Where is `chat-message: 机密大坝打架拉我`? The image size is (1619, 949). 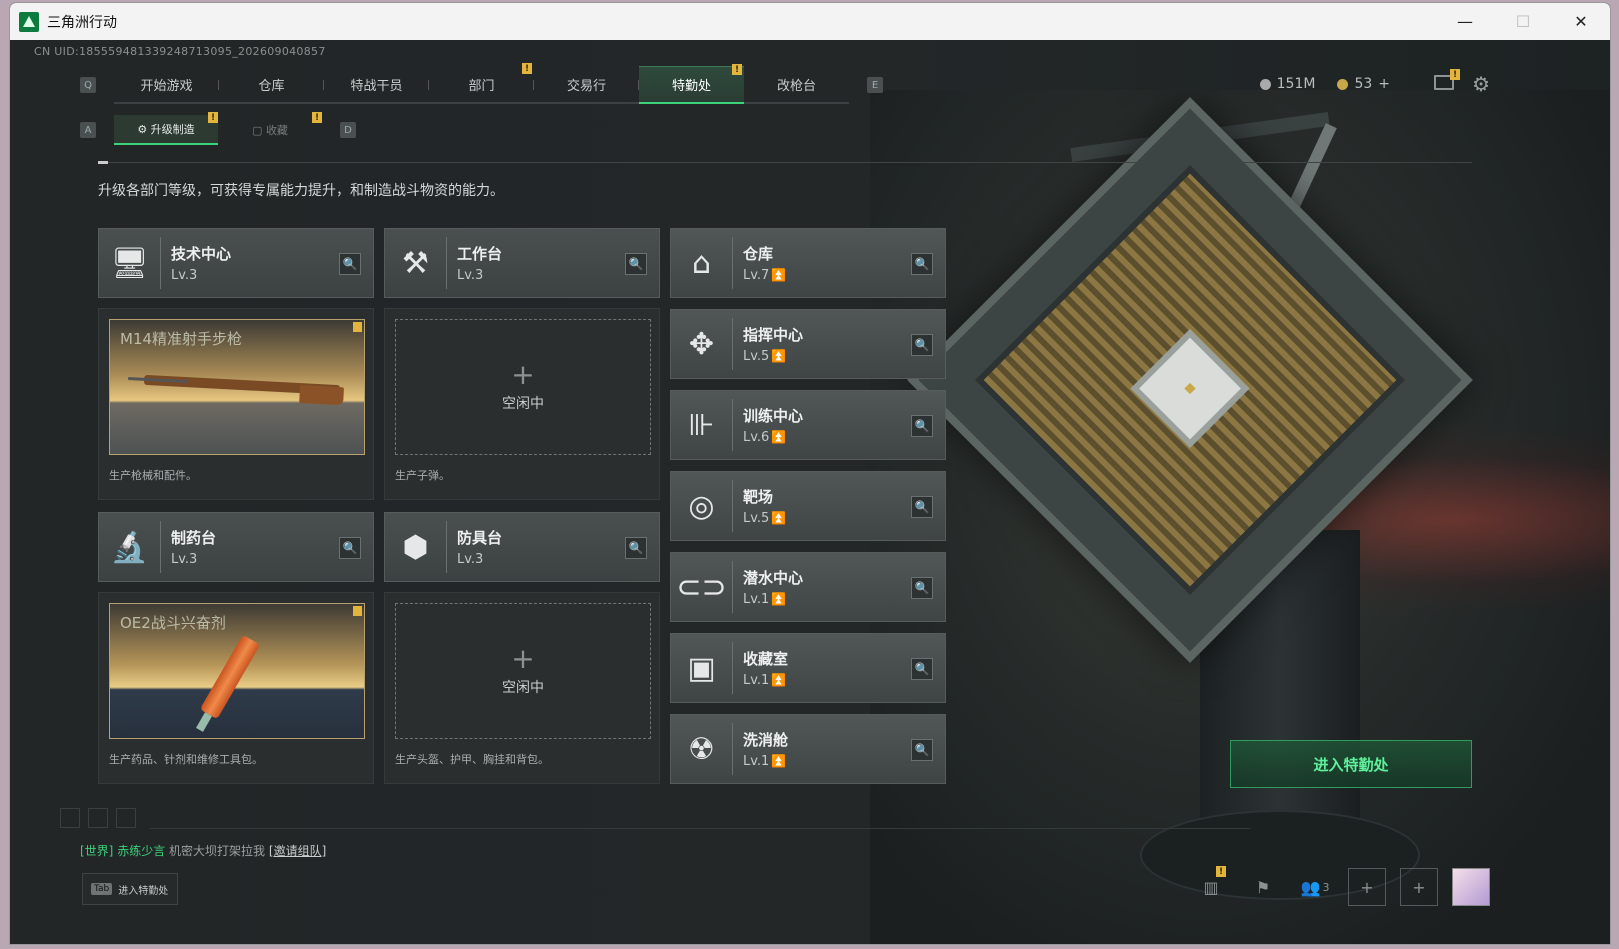 chat-message: 机密大坝打架拉我 is located at coordinates (217, 851).